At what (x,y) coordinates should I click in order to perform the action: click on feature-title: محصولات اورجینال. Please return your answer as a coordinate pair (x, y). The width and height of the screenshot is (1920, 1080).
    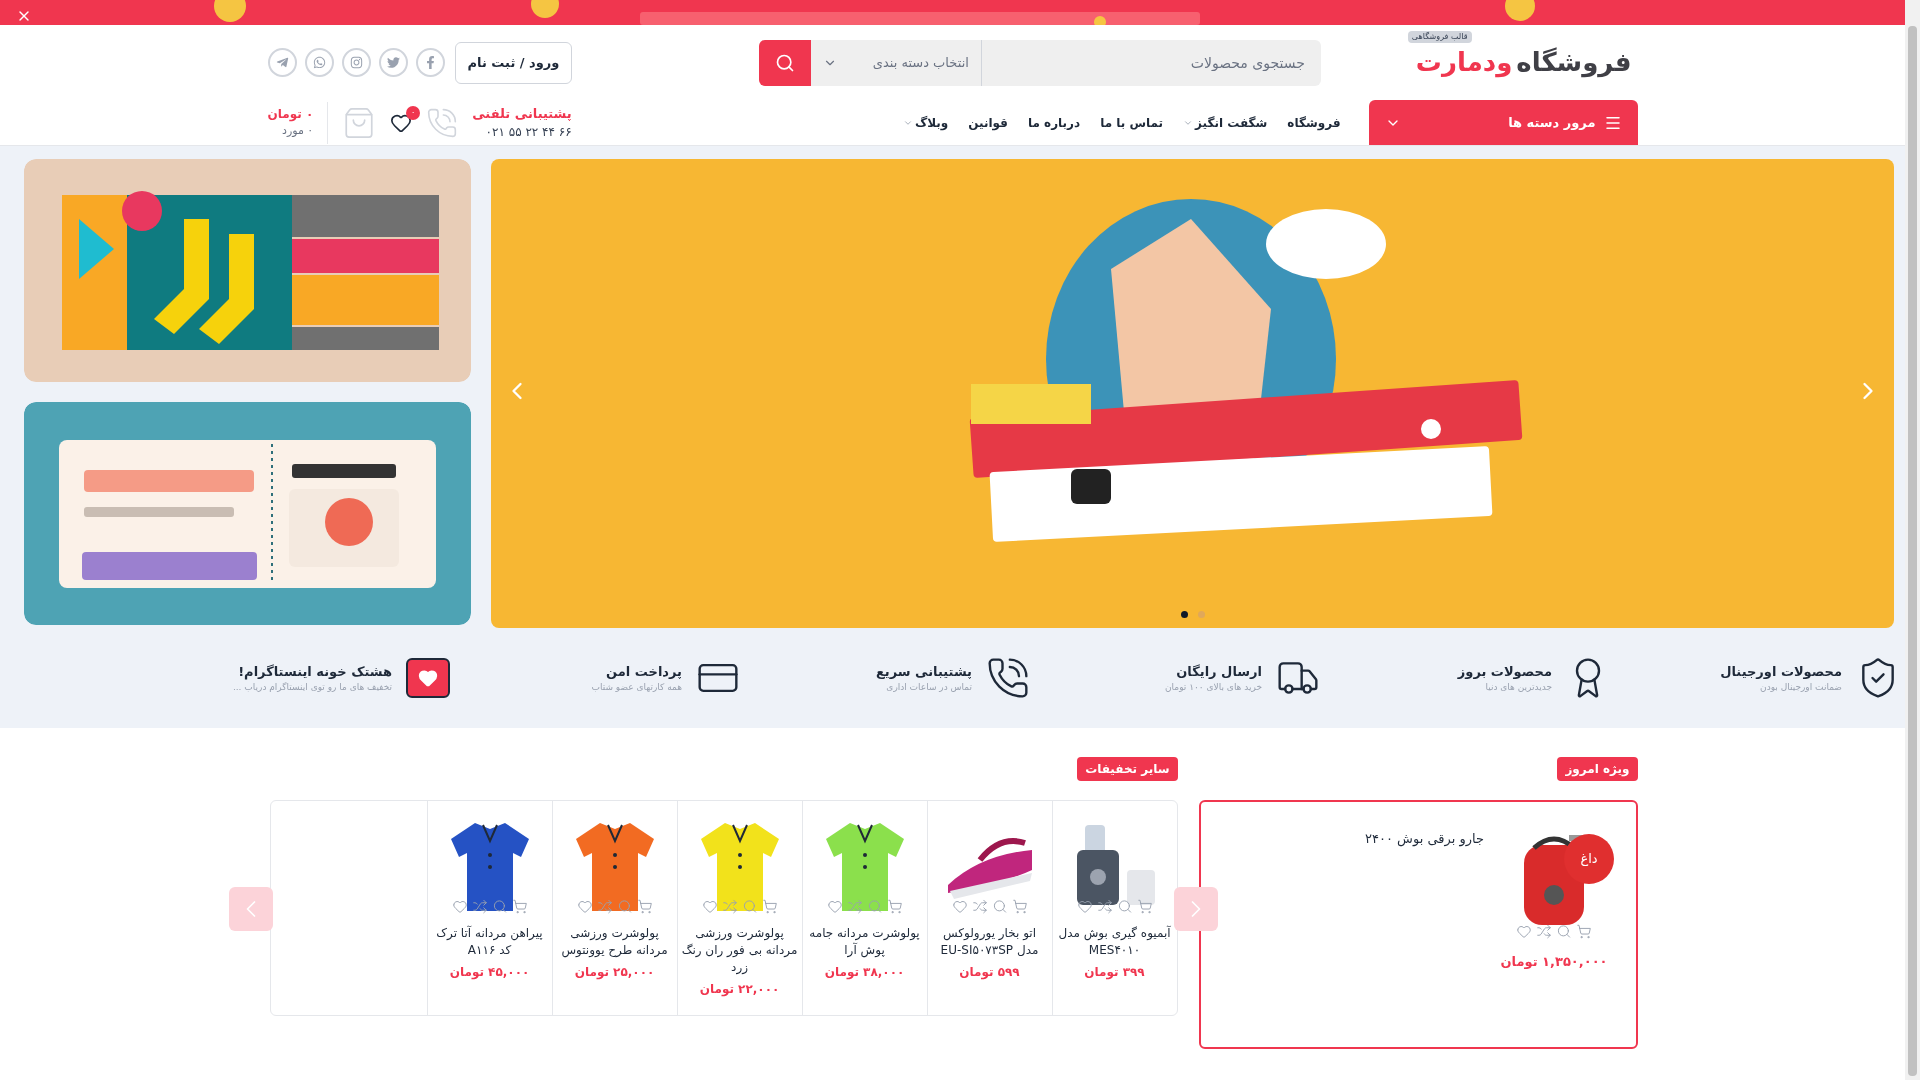
    Looking at the image, I should click on (1781, 671).